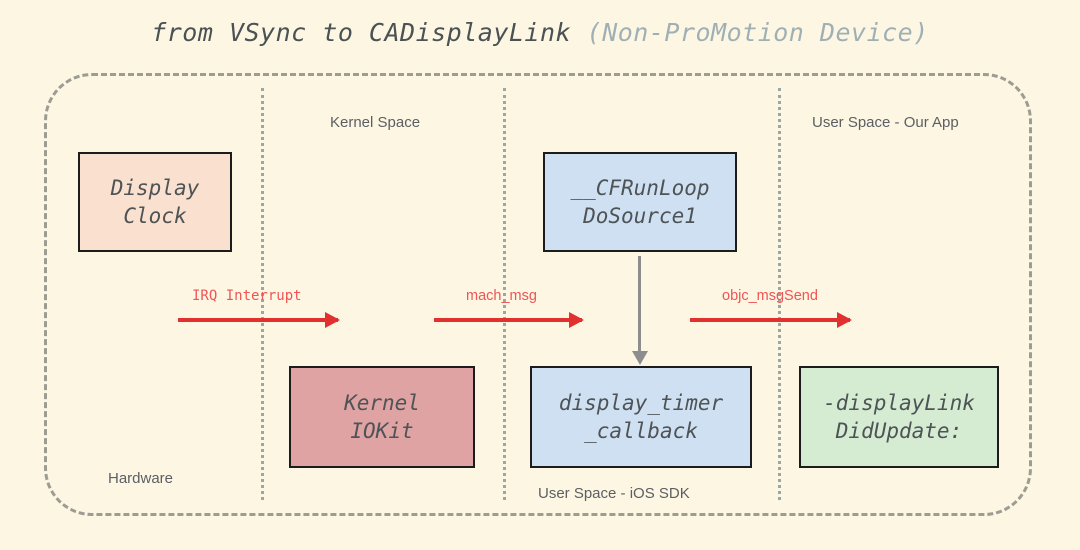 The width and height of the screenshot is (1080, 550). I want to click on arrow-cfrunloop-to-display-timer, so click(639, 304).